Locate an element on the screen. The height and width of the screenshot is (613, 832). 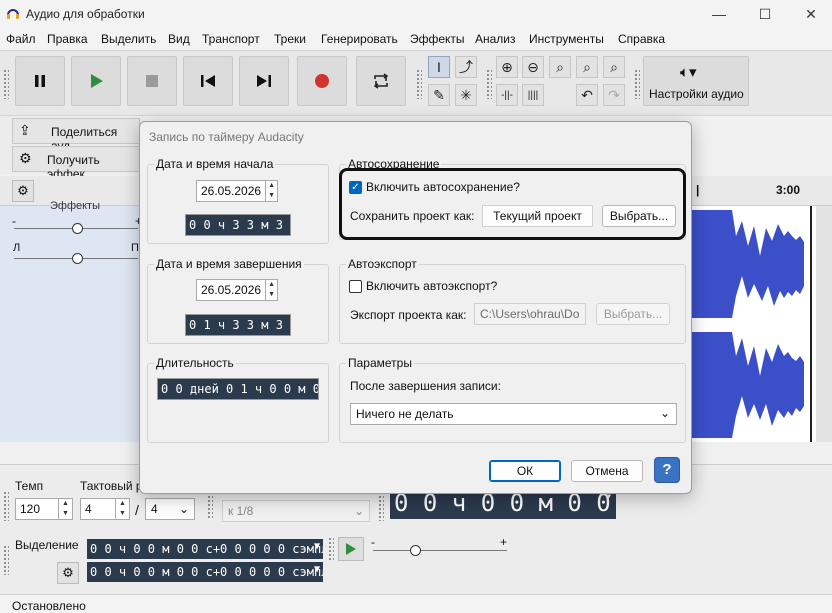
selection-settings-button: ⚙ is located at coordinates (68, 573).